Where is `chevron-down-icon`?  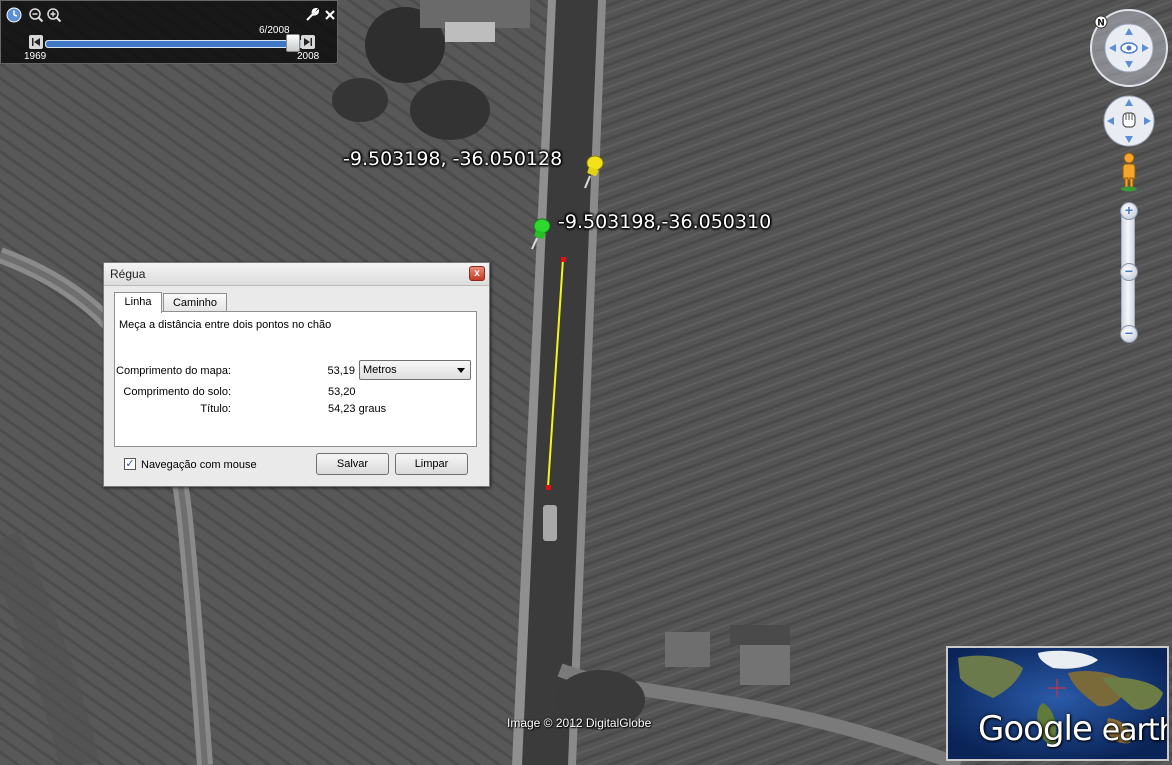
chevron-down-icon is located at coordinates (461, 370).